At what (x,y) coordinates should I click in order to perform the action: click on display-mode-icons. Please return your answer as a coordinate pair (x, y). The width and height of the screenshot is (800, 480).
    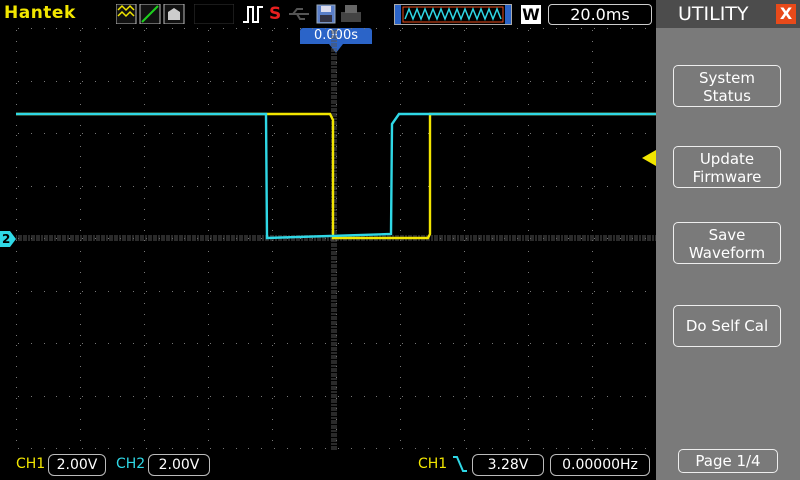
    Looking at the image, I should click on (150, 14).